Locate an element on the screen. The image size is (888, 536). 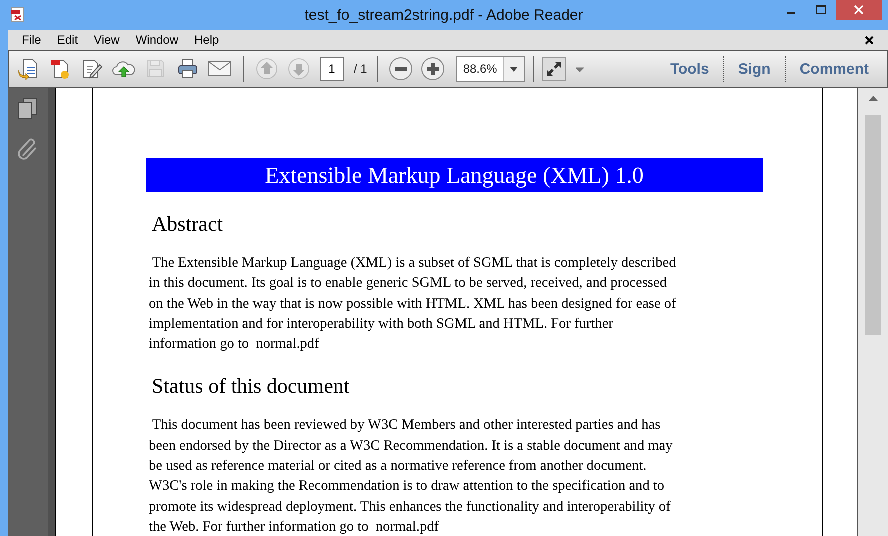
paragraph-line: implementation and for interoperability with both SGML and HTML. For further is located at coordinates (381, 324).